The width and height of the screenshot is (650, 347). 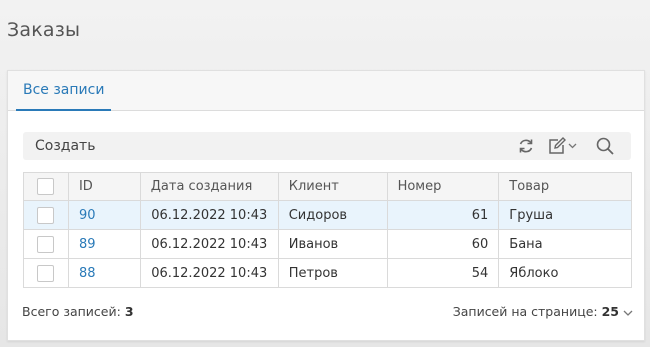 What do you see at coordinates (525, 311) in the screenshot?
I see `page-size-label: Записей на странице:` at bounding box center [525, 311].